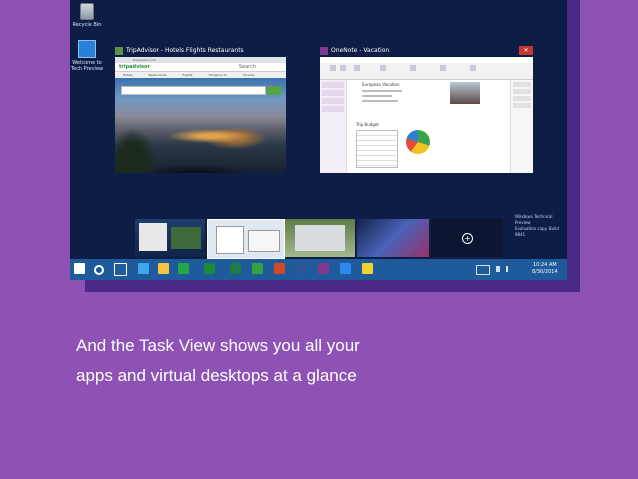 This screenshot has height=479, width=638. Describe the element at coordinates (119, 50) in the screenshot. I see `tripadvisor-icon` at that location.